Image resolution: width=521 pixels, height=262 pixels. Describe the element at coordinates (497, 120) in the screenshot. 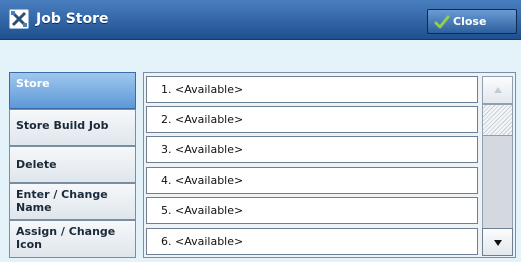

I see `scrollbar-thumb` at that location.